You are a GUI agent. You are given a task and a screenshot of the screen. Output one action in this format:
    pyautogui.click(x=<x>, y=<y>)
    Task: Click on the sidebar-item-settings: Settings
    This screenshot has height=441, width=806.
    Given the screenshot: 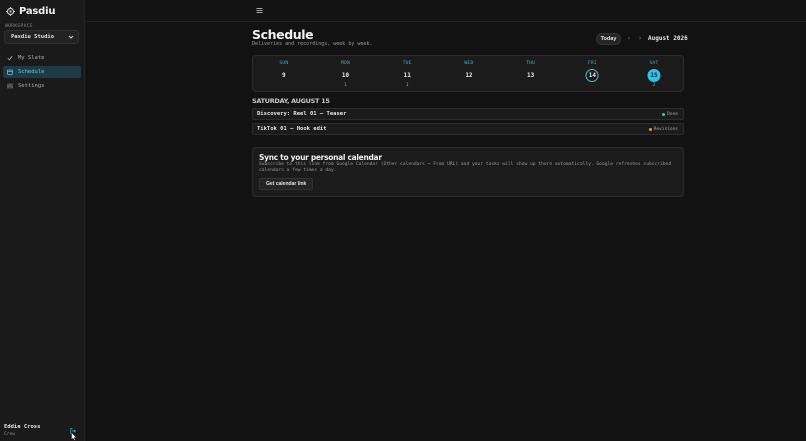 What is the action you would take?
    pyautogui.click(x=42, y=86)
    